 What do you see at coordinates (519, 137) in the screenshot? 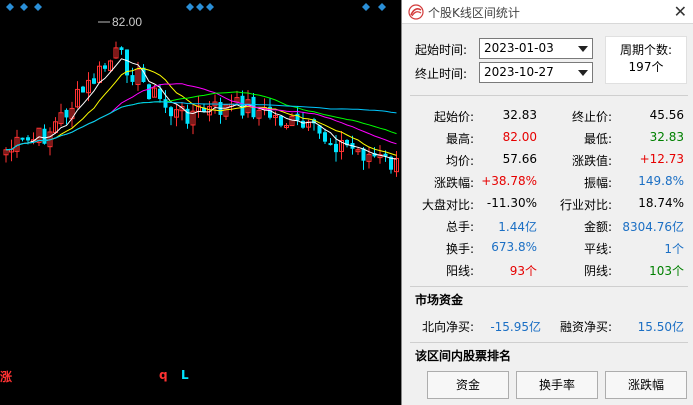
I see `stat-value: 82.00` at bounding box center [519, 137].